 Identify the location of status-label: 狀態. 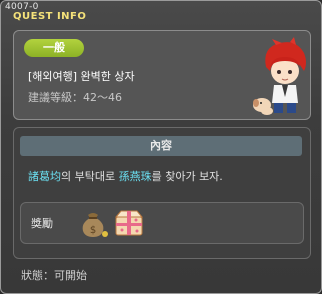
(32, 275).